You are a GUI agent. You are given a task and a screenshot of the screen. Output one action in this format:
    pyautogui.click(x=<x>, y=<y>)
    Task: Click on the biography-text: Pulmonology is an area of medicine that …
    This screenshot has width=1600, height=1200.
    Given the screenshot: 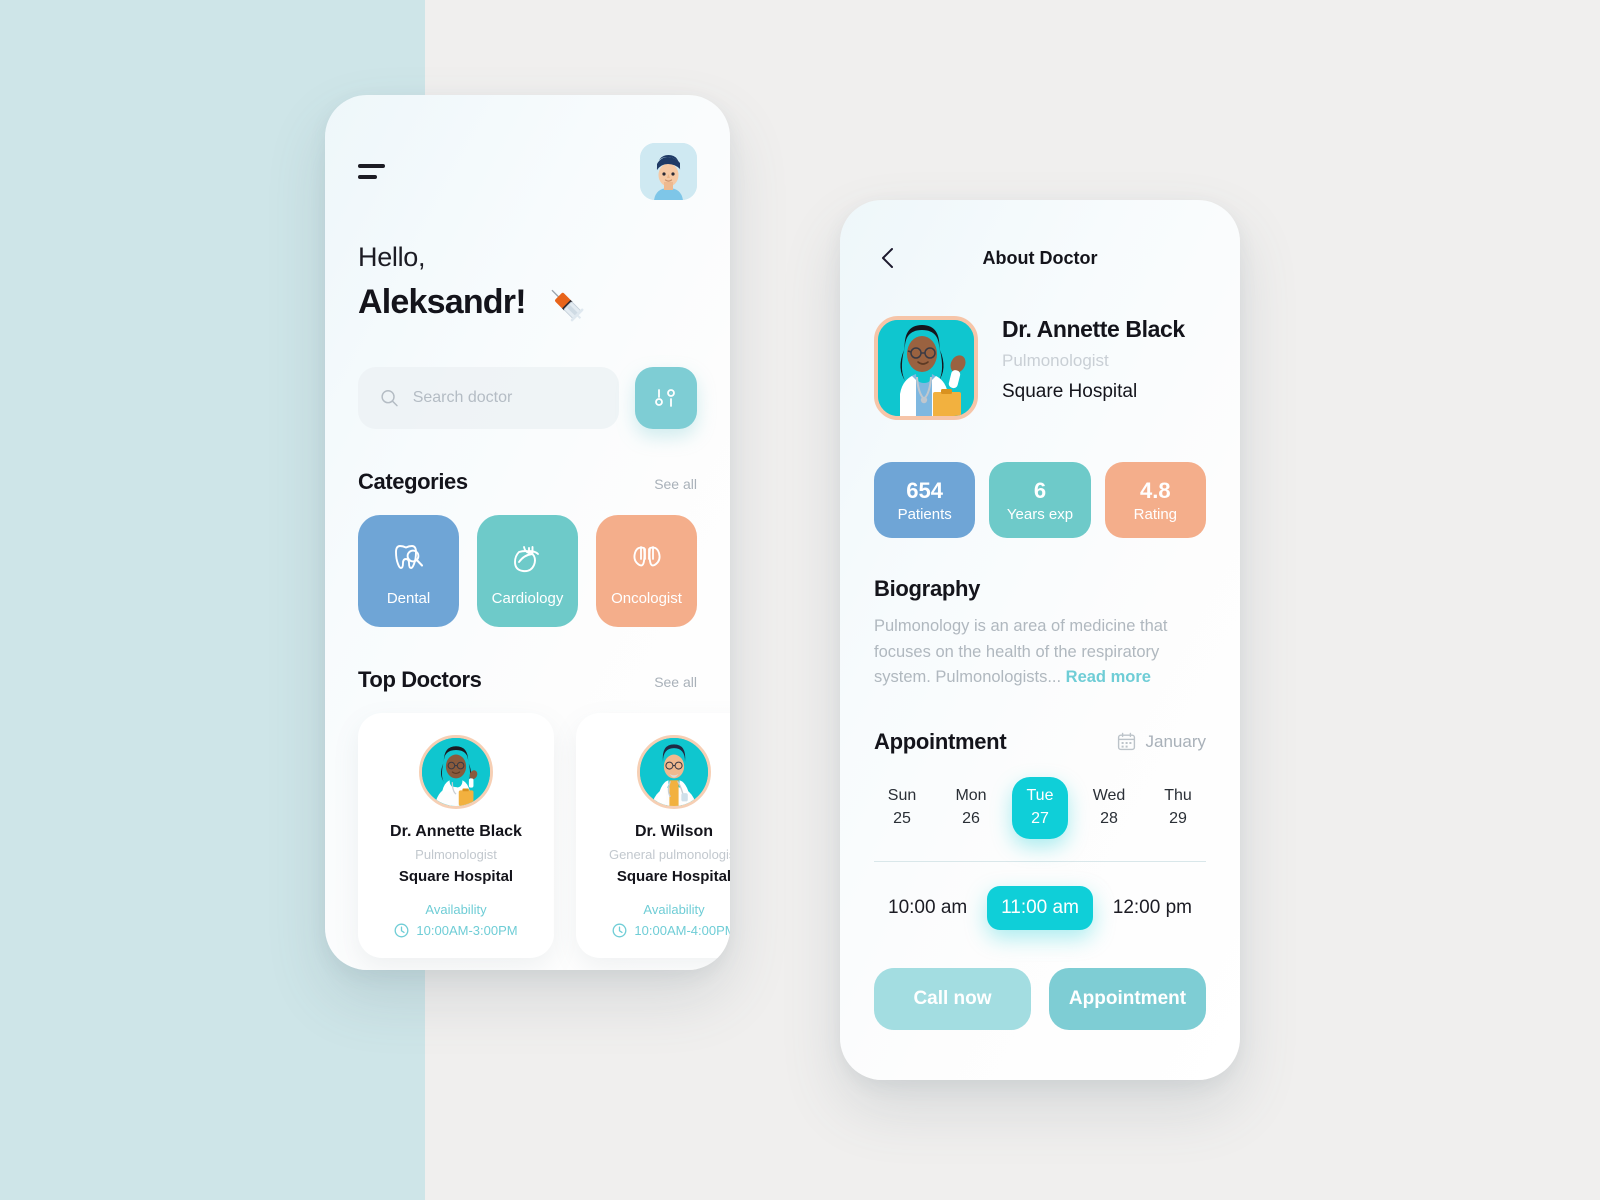 What is the action you would take?
    pyautogui.click(x=1040, y=652)
    